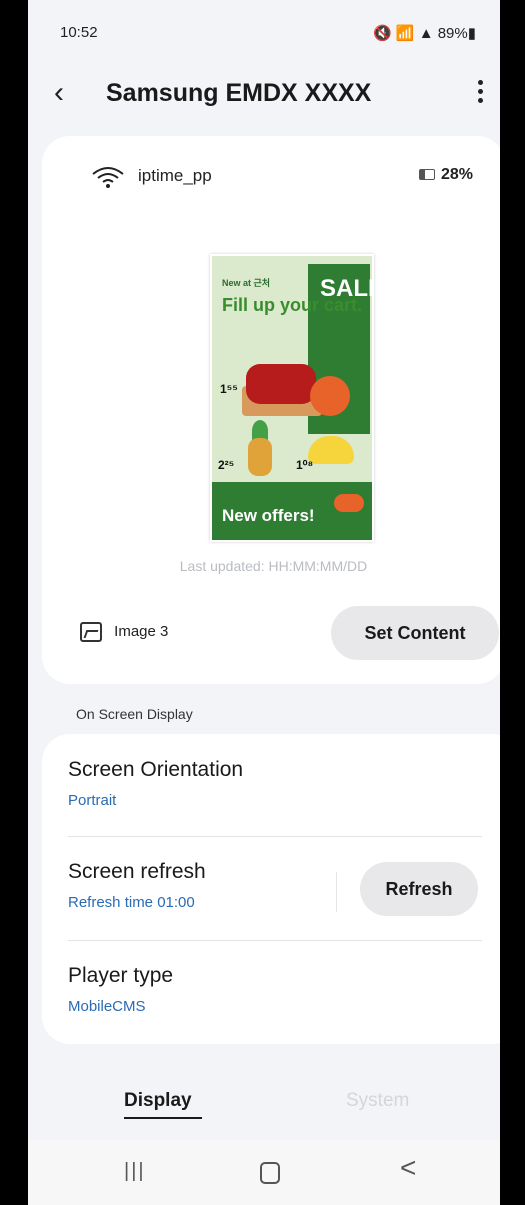 This screenshot has height=1205, width=525. I want to click on orientation-title: Screen Orientation, so click(156, 769).